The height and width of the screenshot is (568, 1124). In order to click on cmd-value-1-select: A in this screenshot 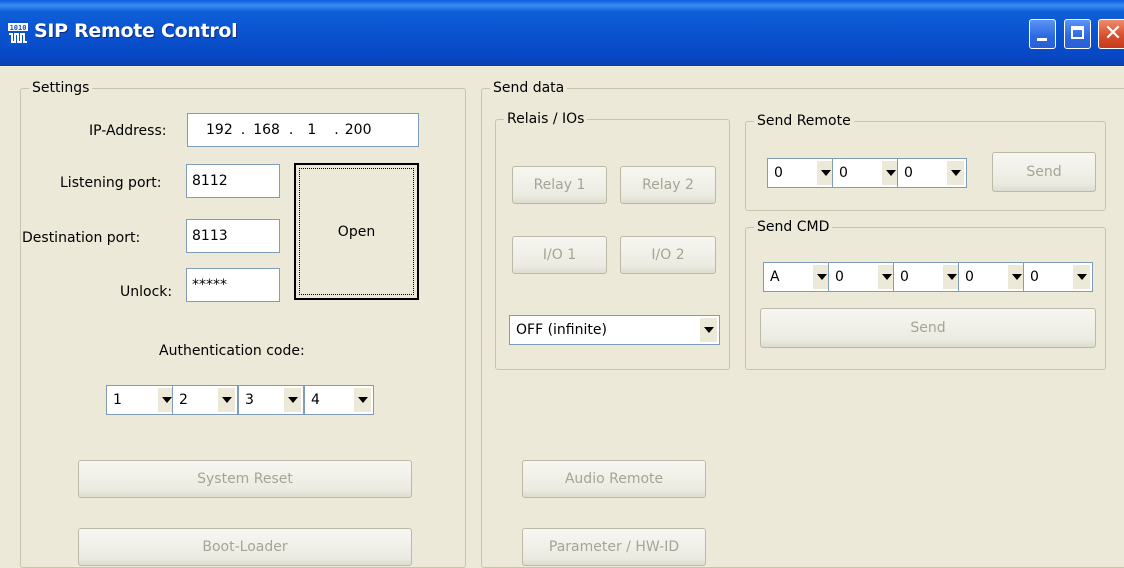, I will do `click(798, 277)`.